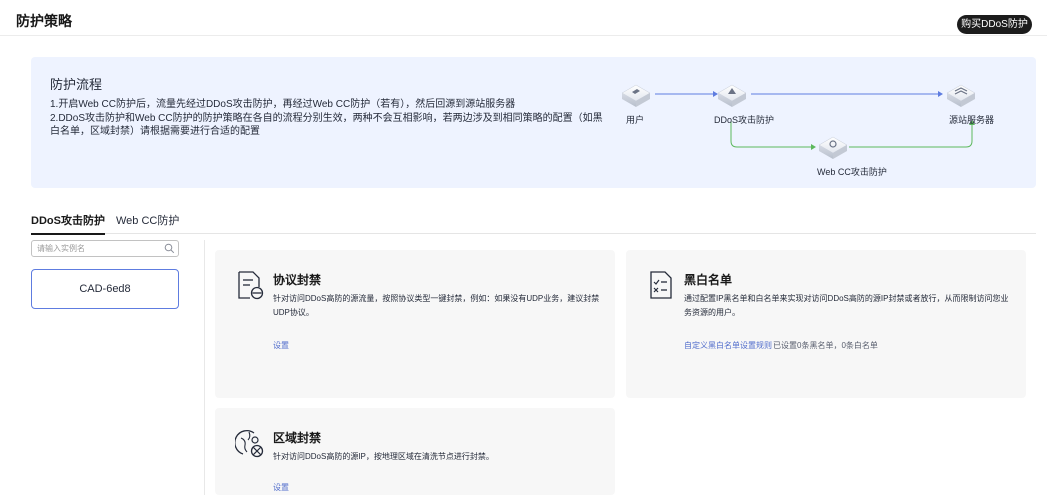 The image size is (1047, 495). Describe the element at coordinates (961, 95) in the screenshot. I see `origin-server-node-icon` at that location.